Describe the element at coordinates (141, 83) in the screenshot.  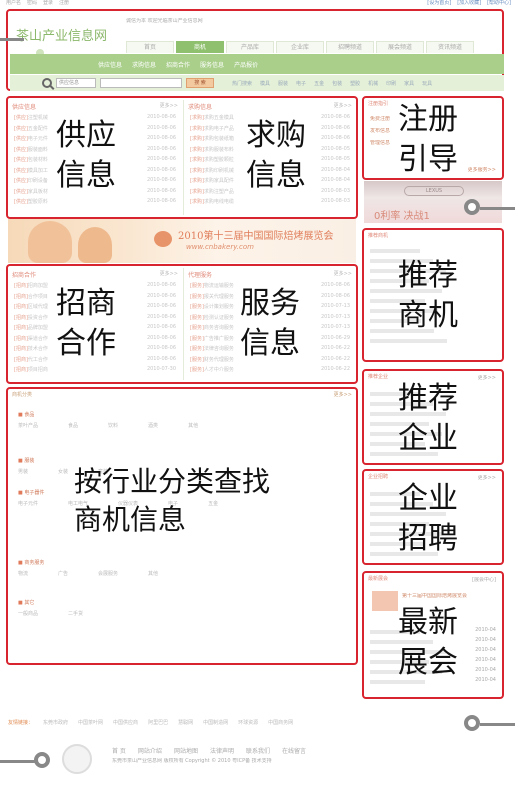
I see `search-input` at that location.